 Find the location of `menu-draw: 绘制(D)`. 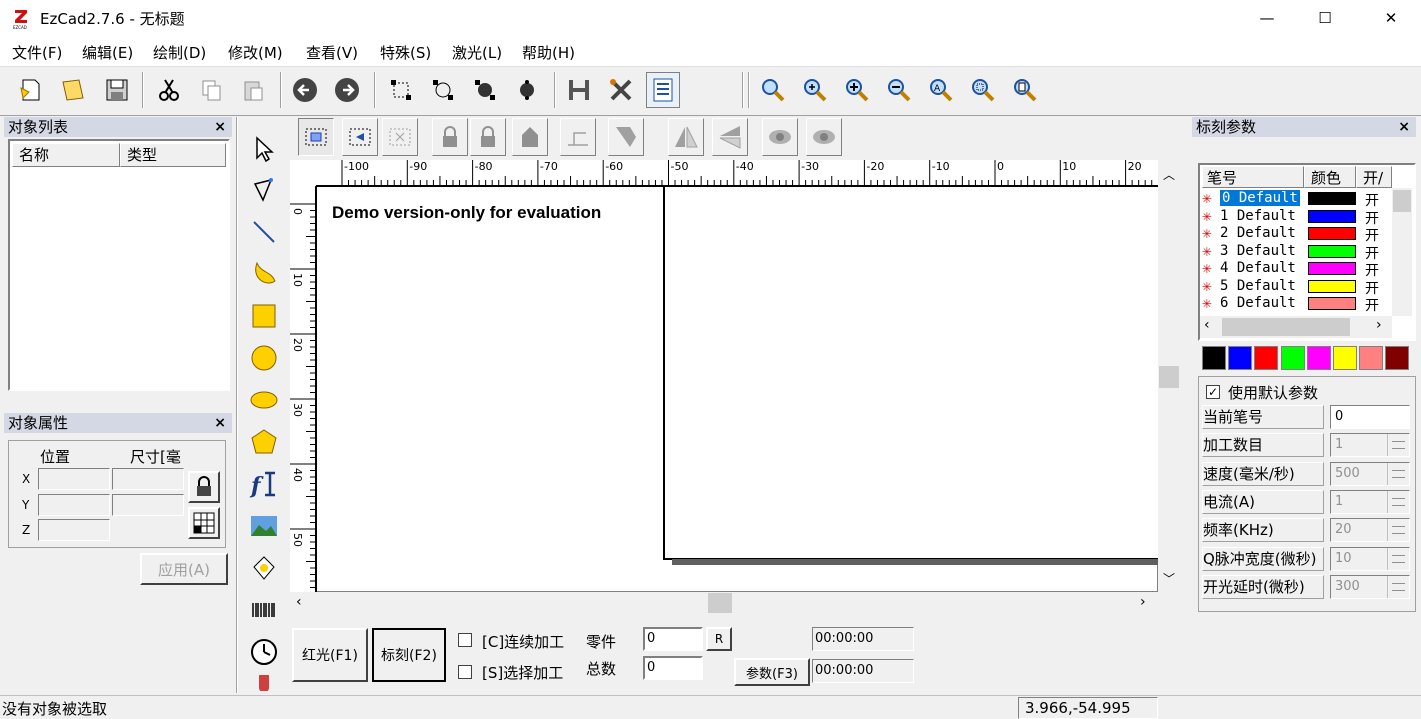

menu-draw: 绘制(D) is located at coordinates (179, 52).